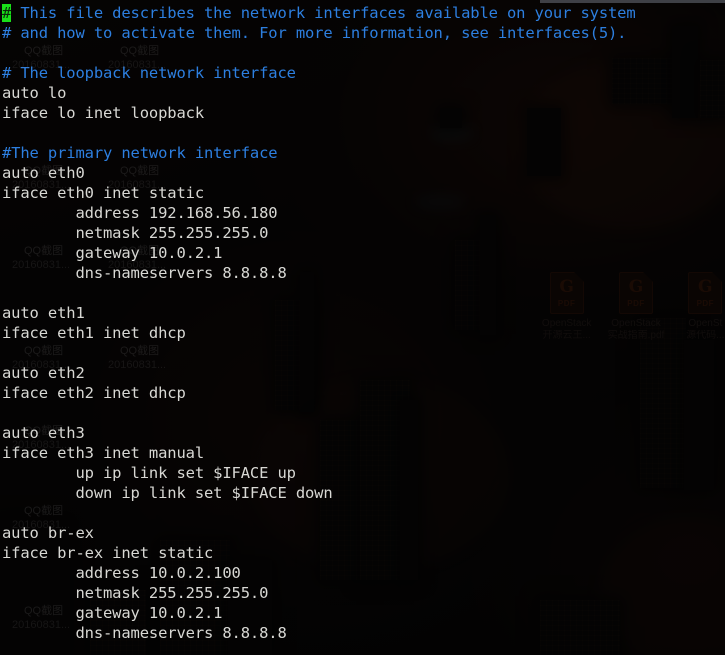 Image resolution: width=725 pixels, height=655 pixels. I want to click on editor-line: down ip link set $IFACE down, so click(363, 493).